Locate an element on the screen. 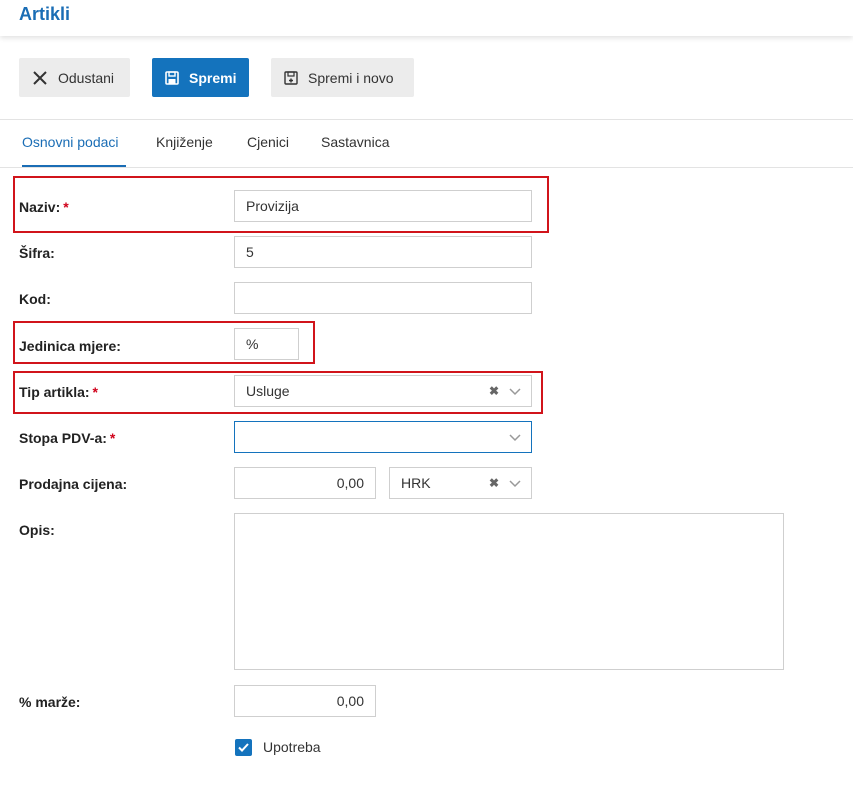 The width and height of the screenshot is (853, 789). toolbar: Odustani Spremi Spremi i novo is located at coordinates (426, 78).